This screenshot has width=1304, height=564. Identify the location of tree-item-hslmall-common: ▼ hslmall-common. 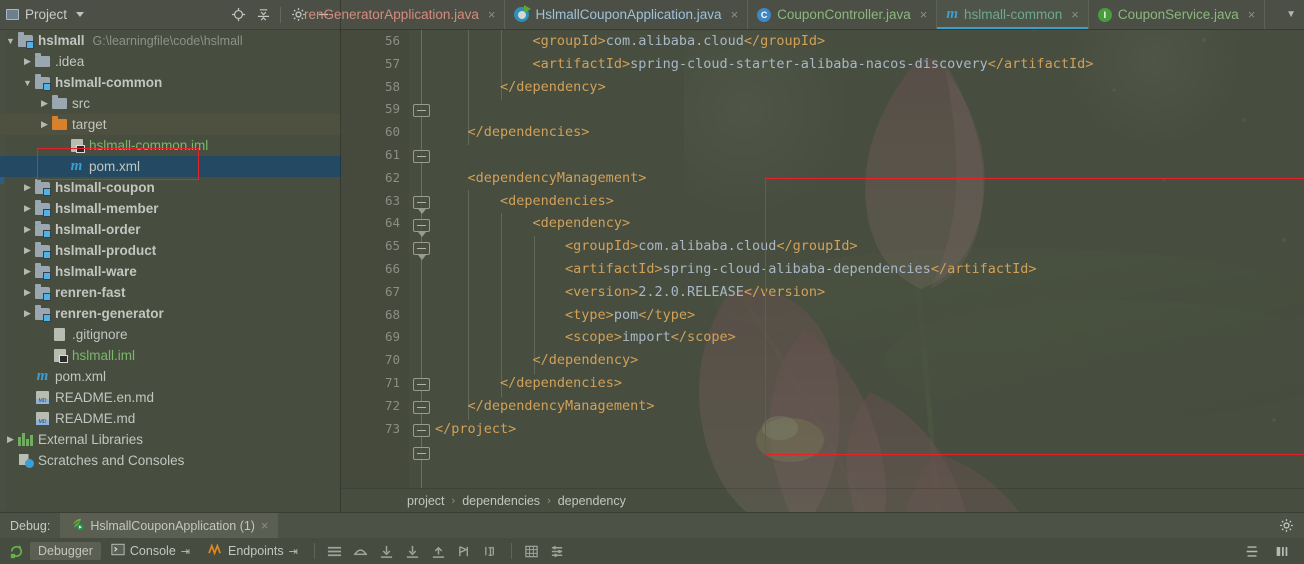
(170, 82).